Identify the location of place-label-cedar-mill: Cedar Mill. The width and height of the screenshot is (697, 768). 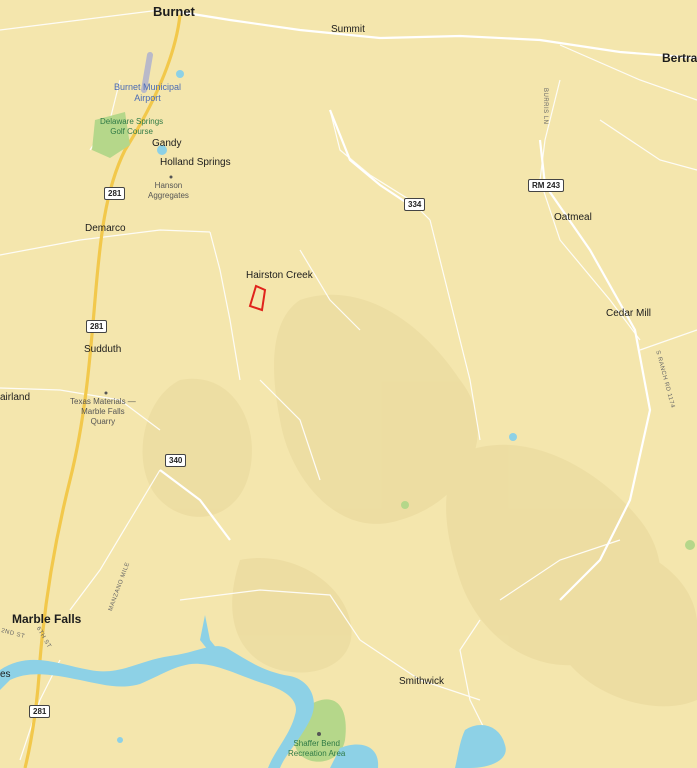
(629, 313).